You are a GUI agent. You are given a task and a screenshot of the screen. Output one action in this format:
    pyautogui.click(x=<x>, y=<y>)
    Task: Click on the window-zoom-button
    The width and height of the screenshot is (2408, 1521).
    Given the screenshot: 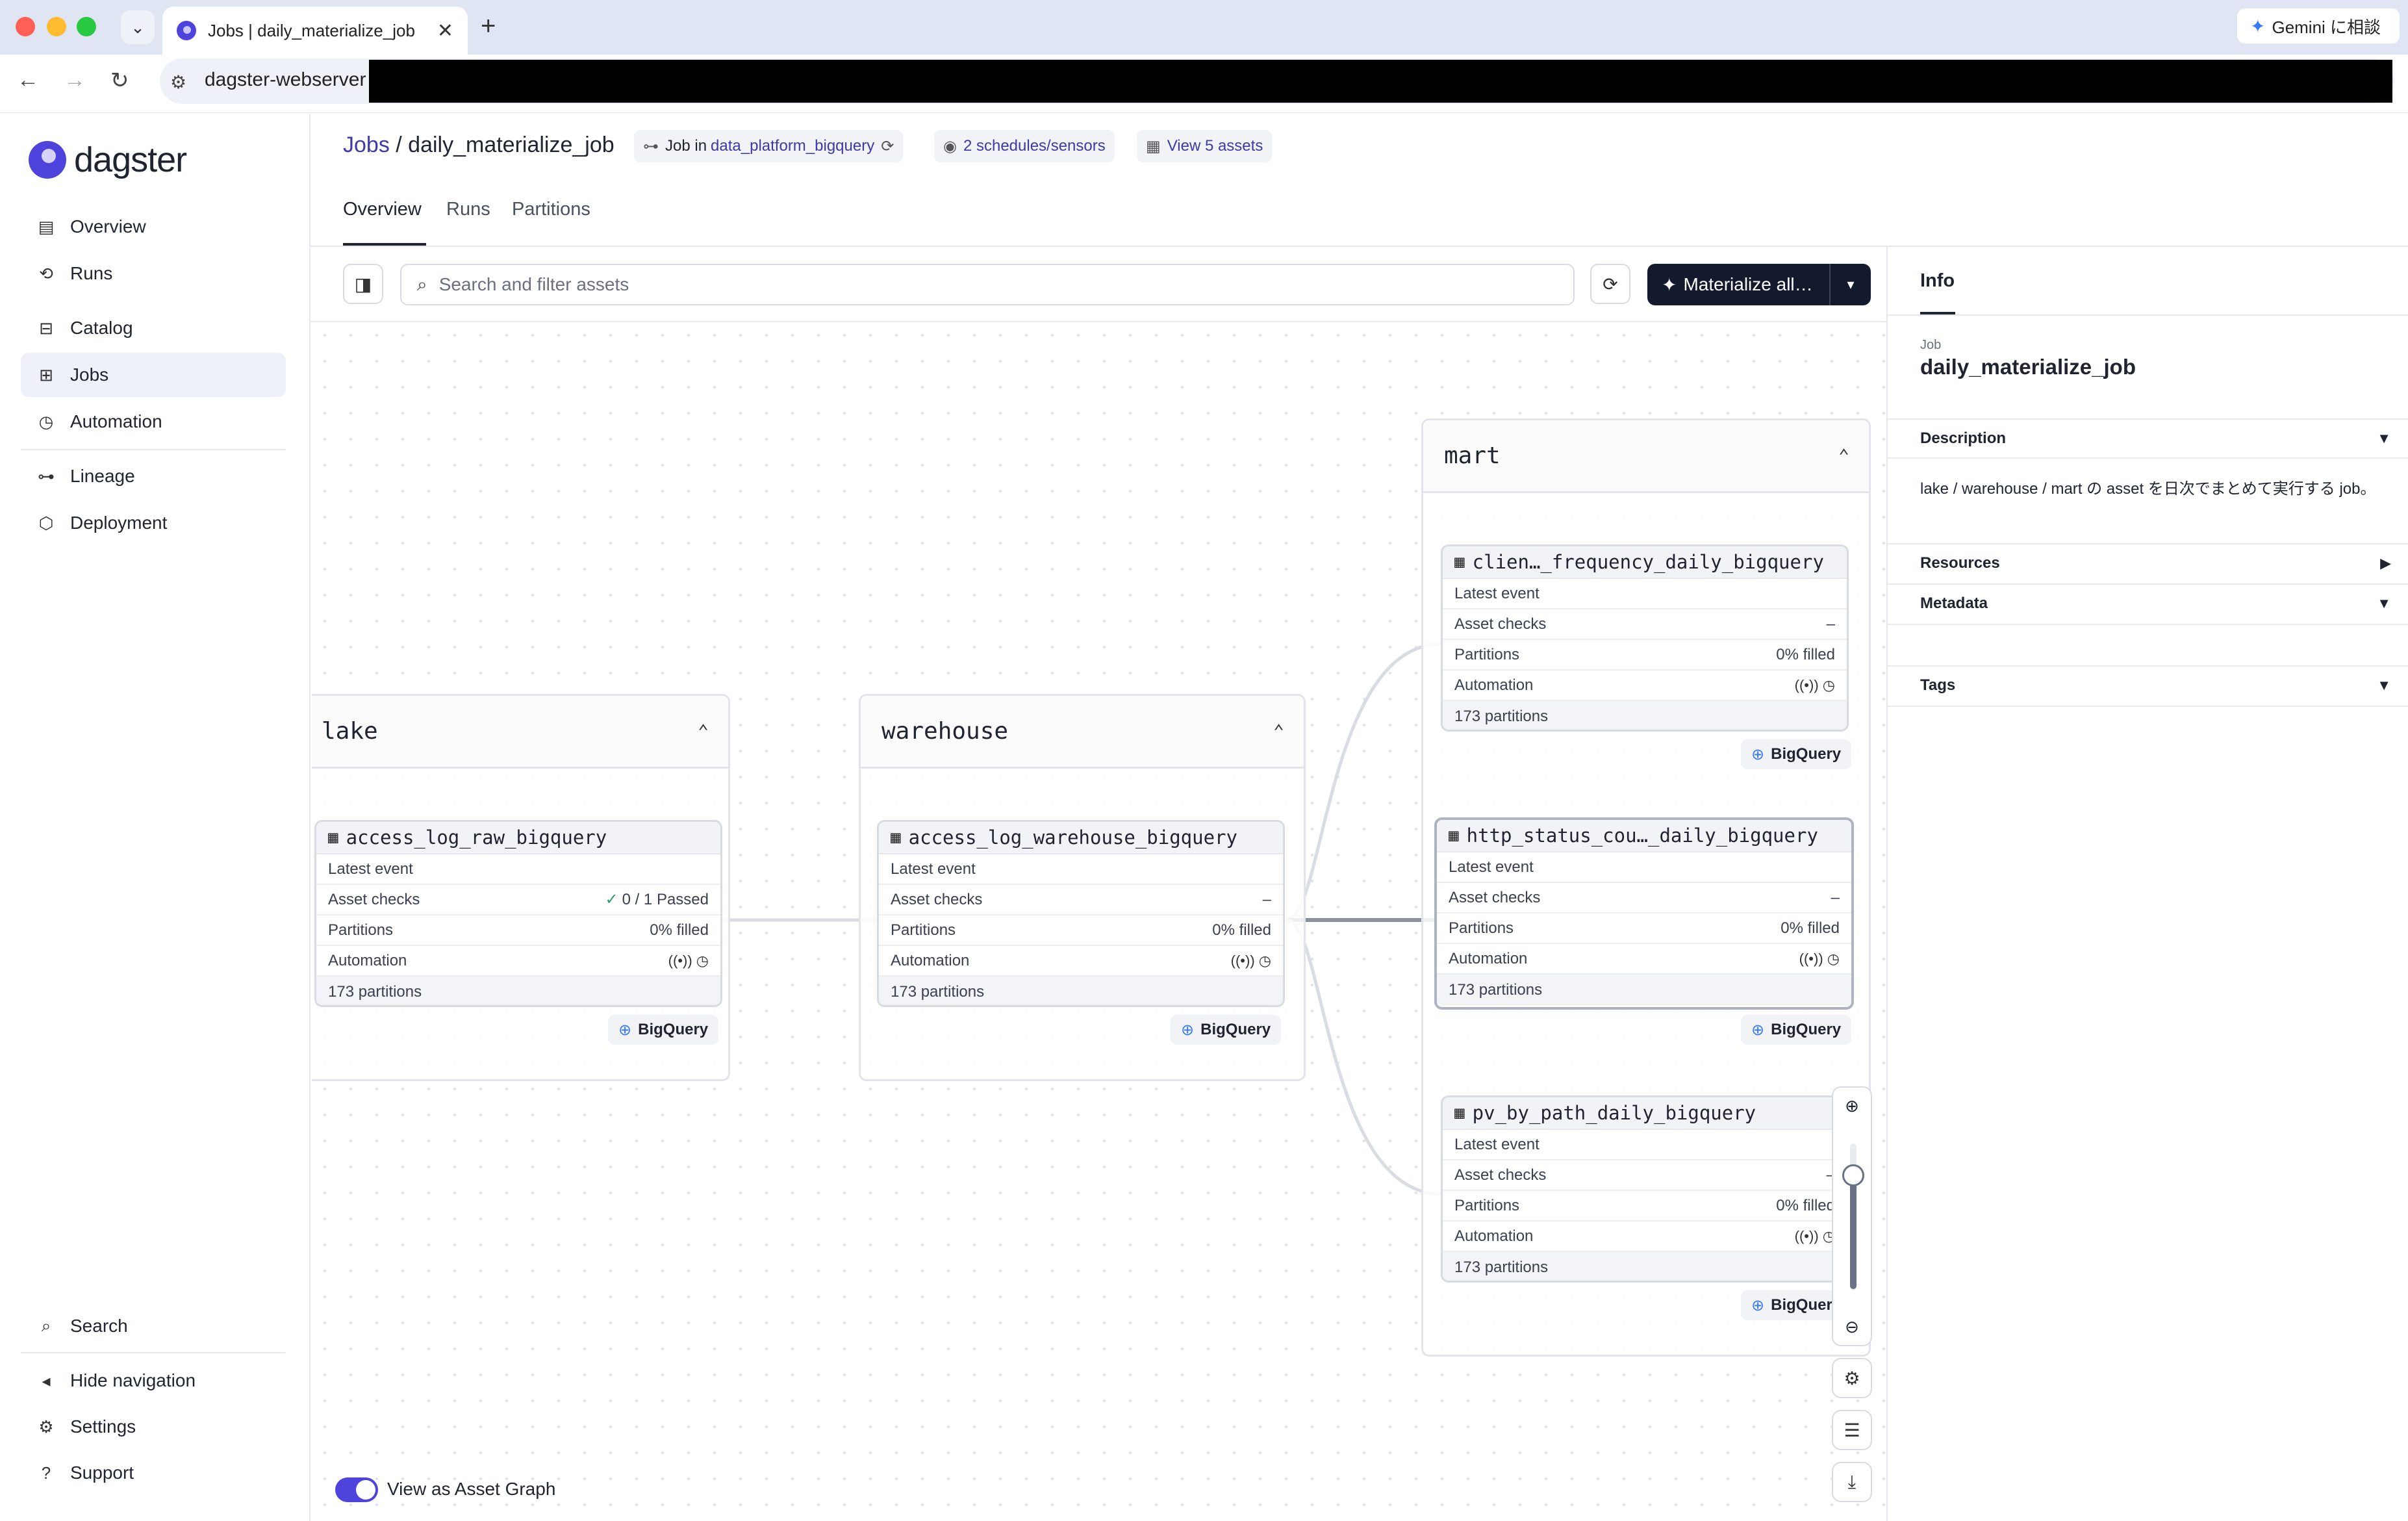 What is the action you would take?
    pyautogui.click(x=86, y=26)
    